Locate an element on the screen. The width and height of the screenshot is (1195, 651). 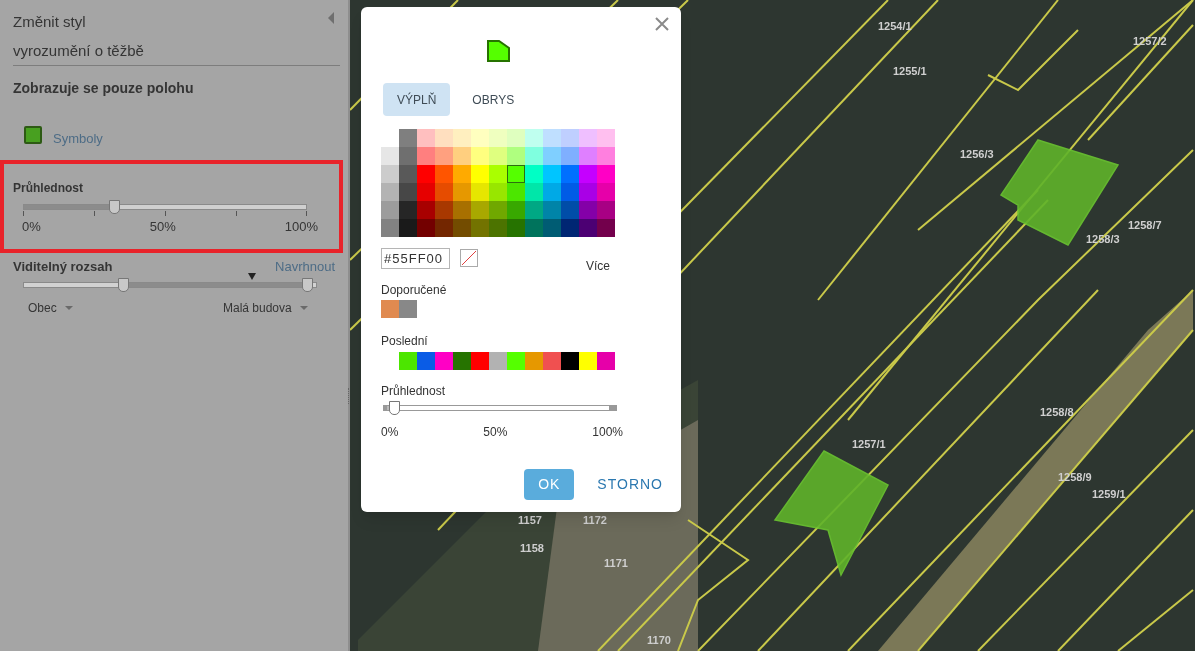
tab: VÝPLŇ is located at coordinates (417, 99).